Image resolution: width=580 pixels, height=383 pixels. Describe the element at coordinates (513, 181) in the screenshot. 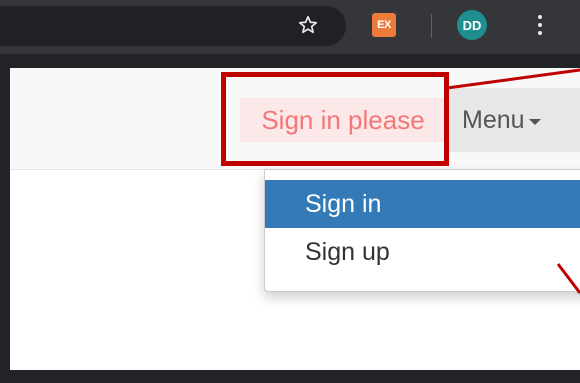

I see `annotation-arrow` at that location.